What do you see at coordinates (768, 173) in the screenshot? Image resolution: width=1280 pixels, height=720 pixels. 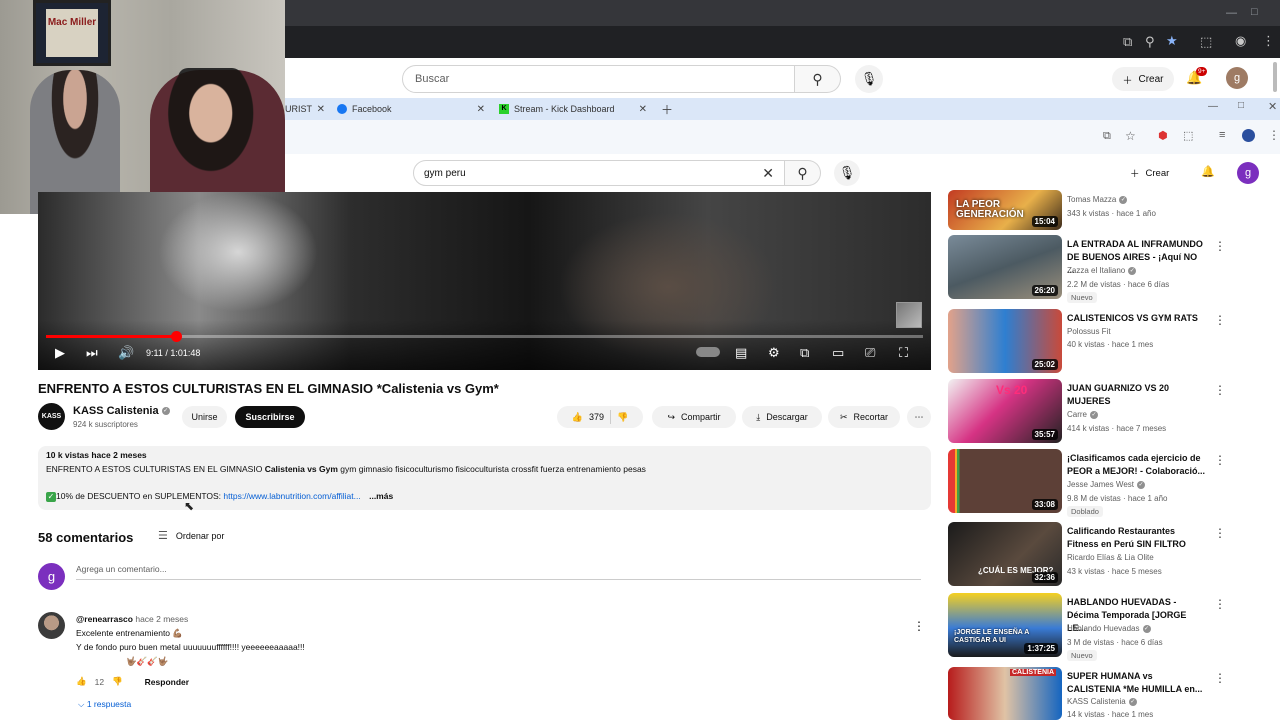 I see `clear-search-icon: ✕` at bounding box center [768, 173].